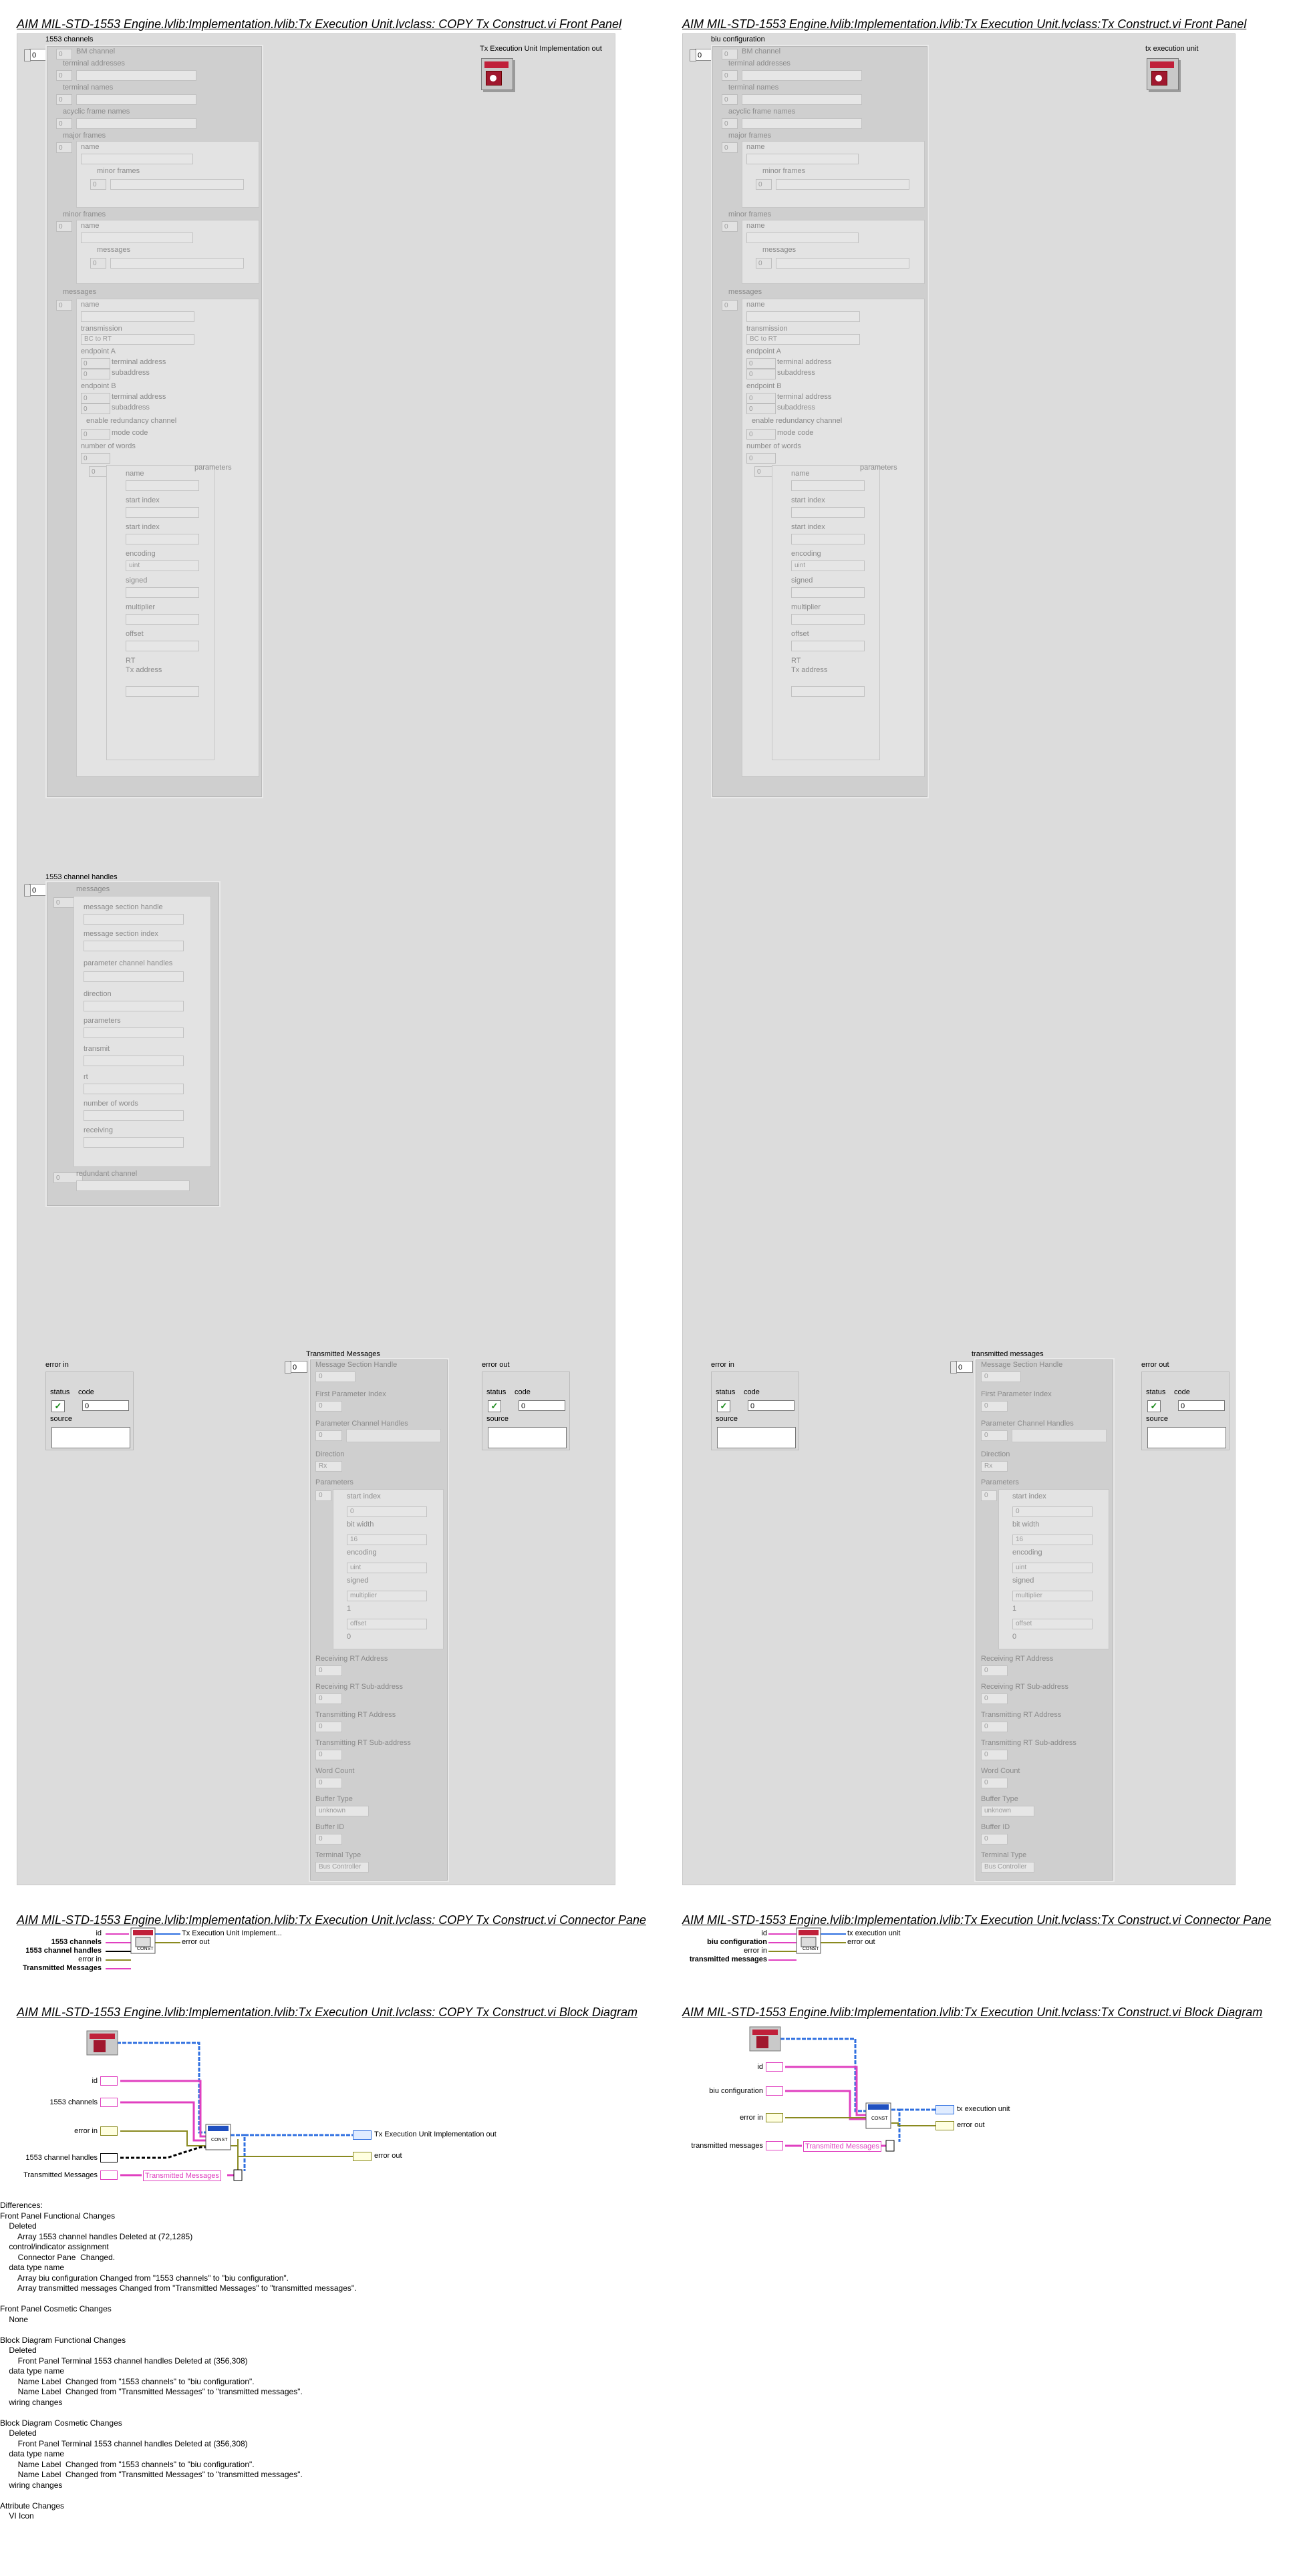 The height and width of the screenshot is (2576, 1297). Describe the element at coordinates (880, 2118) in the screenshot. I see `bd-subvi-label: CONST` at that location.